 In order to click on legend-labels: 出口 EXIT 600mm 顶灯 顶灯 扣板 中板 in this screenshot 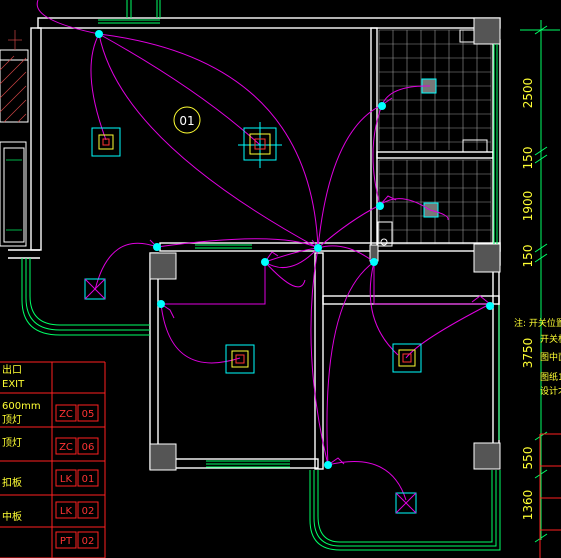, I will do `click(21, 443)`.